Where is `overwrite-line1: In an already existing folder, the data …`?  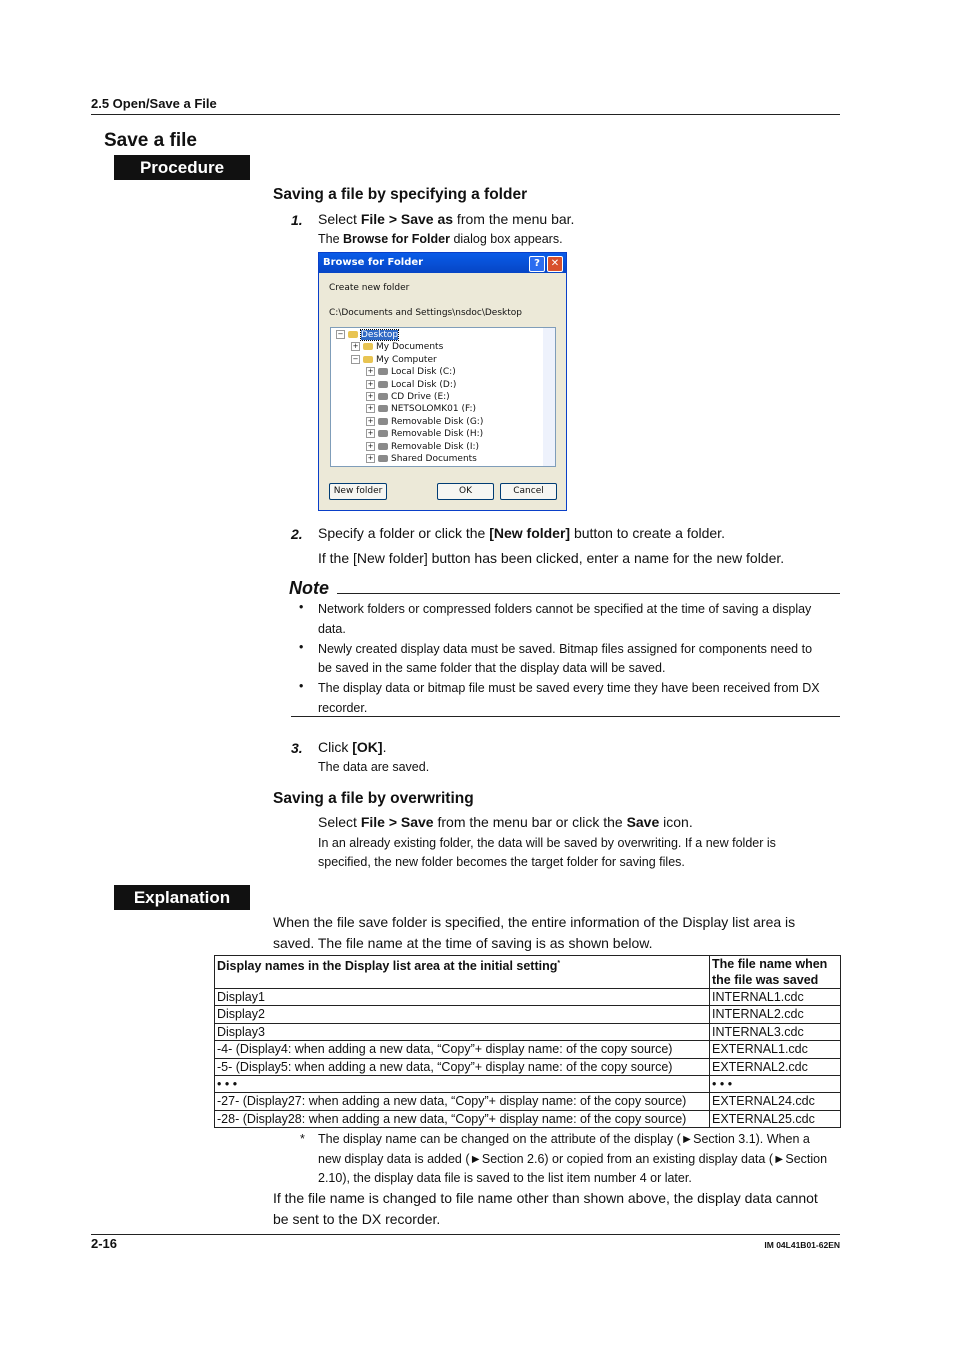
overwrite-line1: In an already existing folder, the data … is located at coordinates (547, 843).